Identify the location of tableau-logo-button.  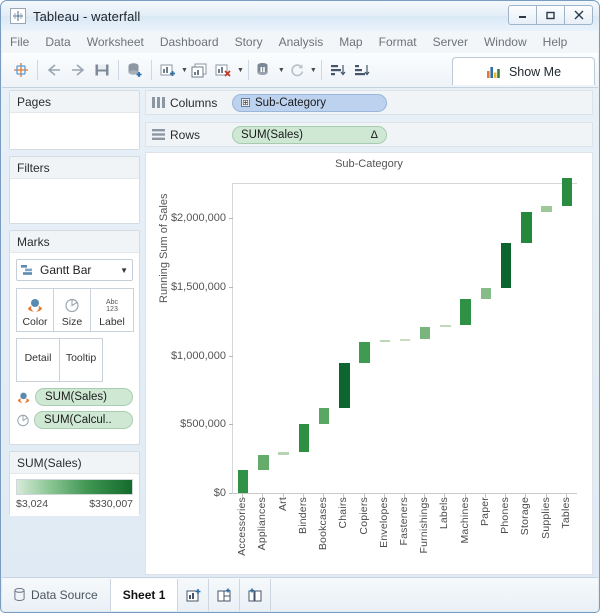
(21, 70).